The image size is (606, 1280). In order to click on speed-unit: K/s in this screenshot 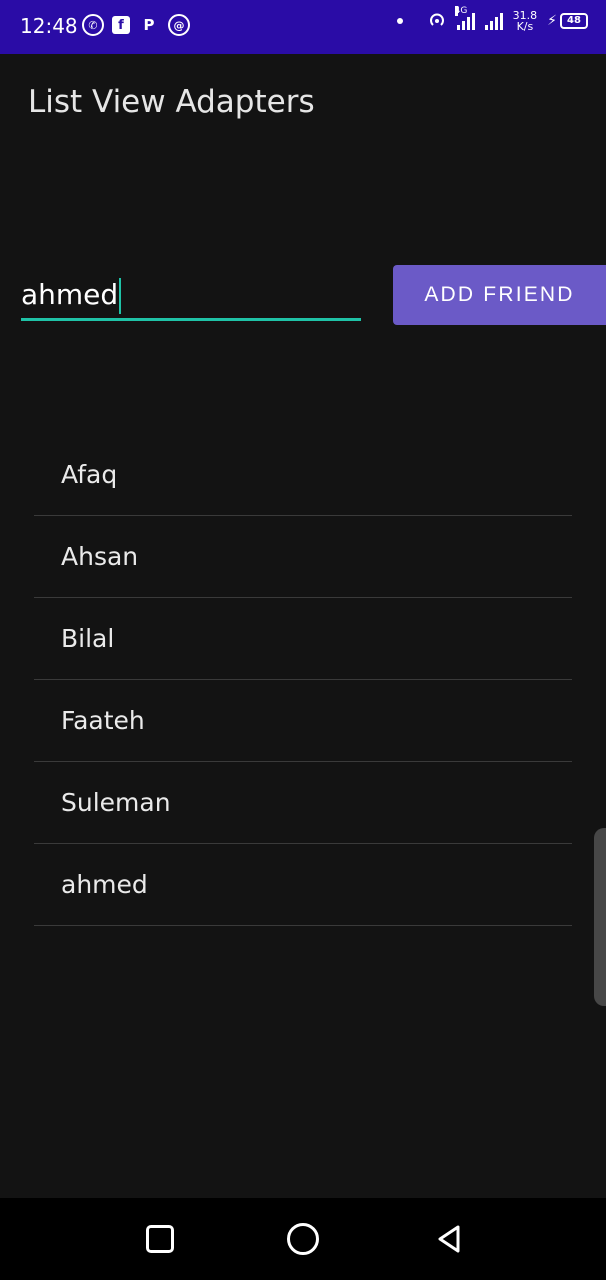, I will do `click(525, 26)`.